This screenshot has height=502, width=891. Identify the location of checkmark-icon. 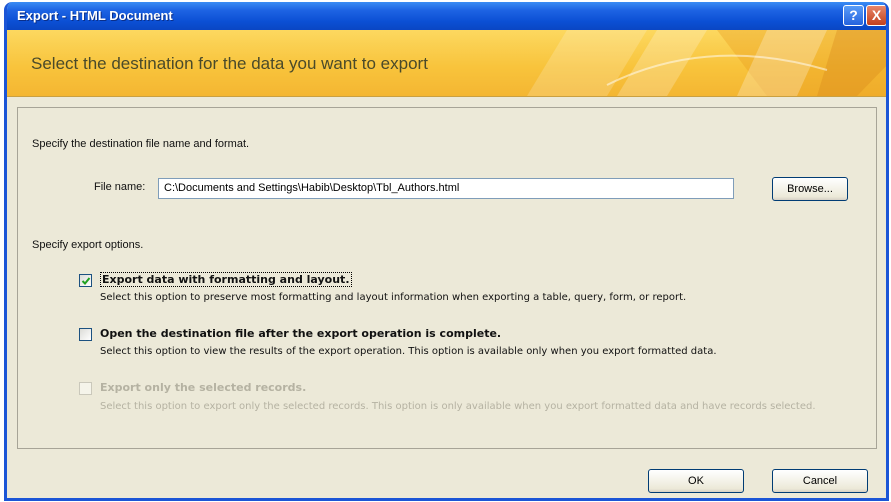
(86, 281).